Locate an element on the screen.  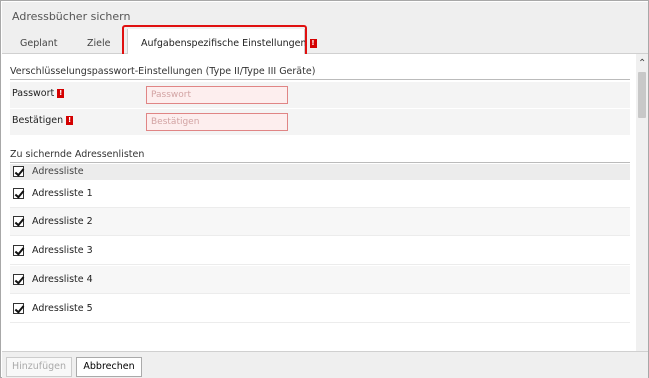
password-label: Passwort is located at coordinates (33, 93).